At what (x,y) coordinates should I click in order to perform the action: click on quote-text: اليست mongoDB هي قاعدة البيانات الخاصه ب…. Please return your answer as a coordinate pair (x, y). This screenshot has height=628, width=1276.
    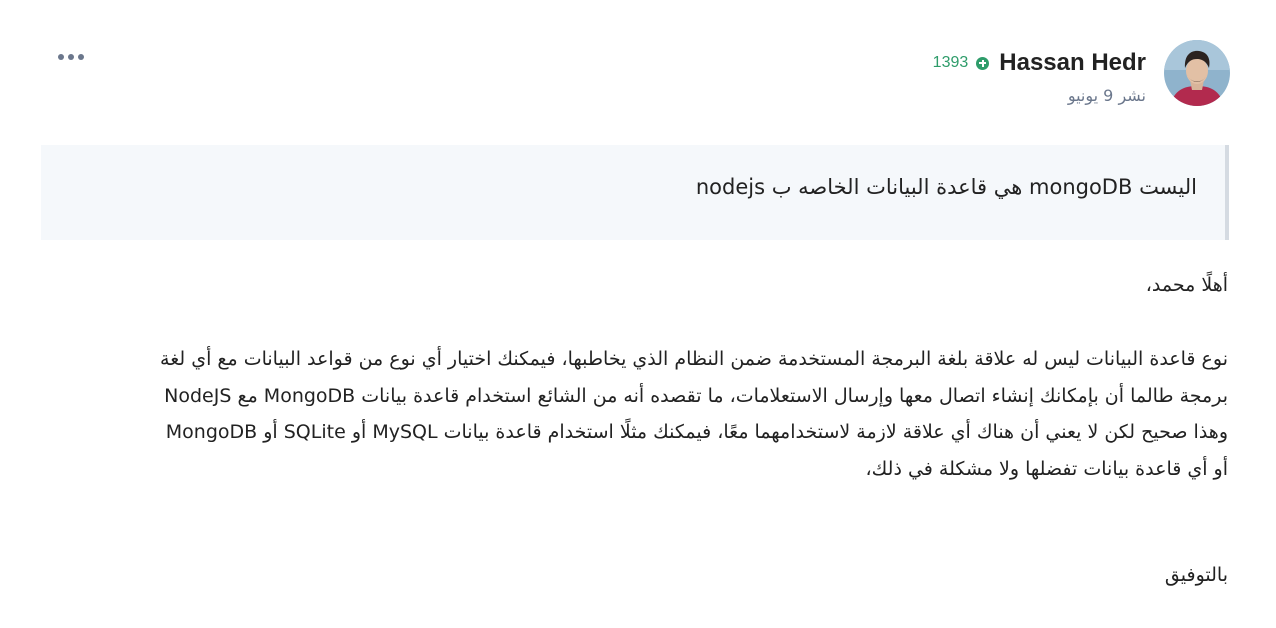
    Looking at the image, I should click on (946, 187).